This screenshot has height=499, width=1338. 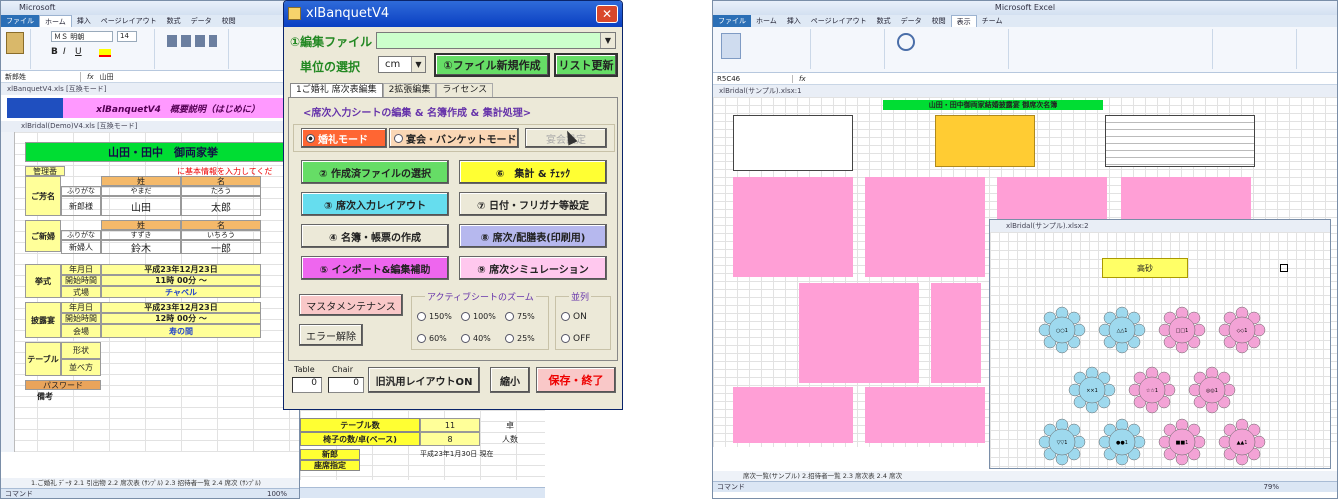 I want to click on zoom-60-radio: 60%, so click(x=432, y=338).